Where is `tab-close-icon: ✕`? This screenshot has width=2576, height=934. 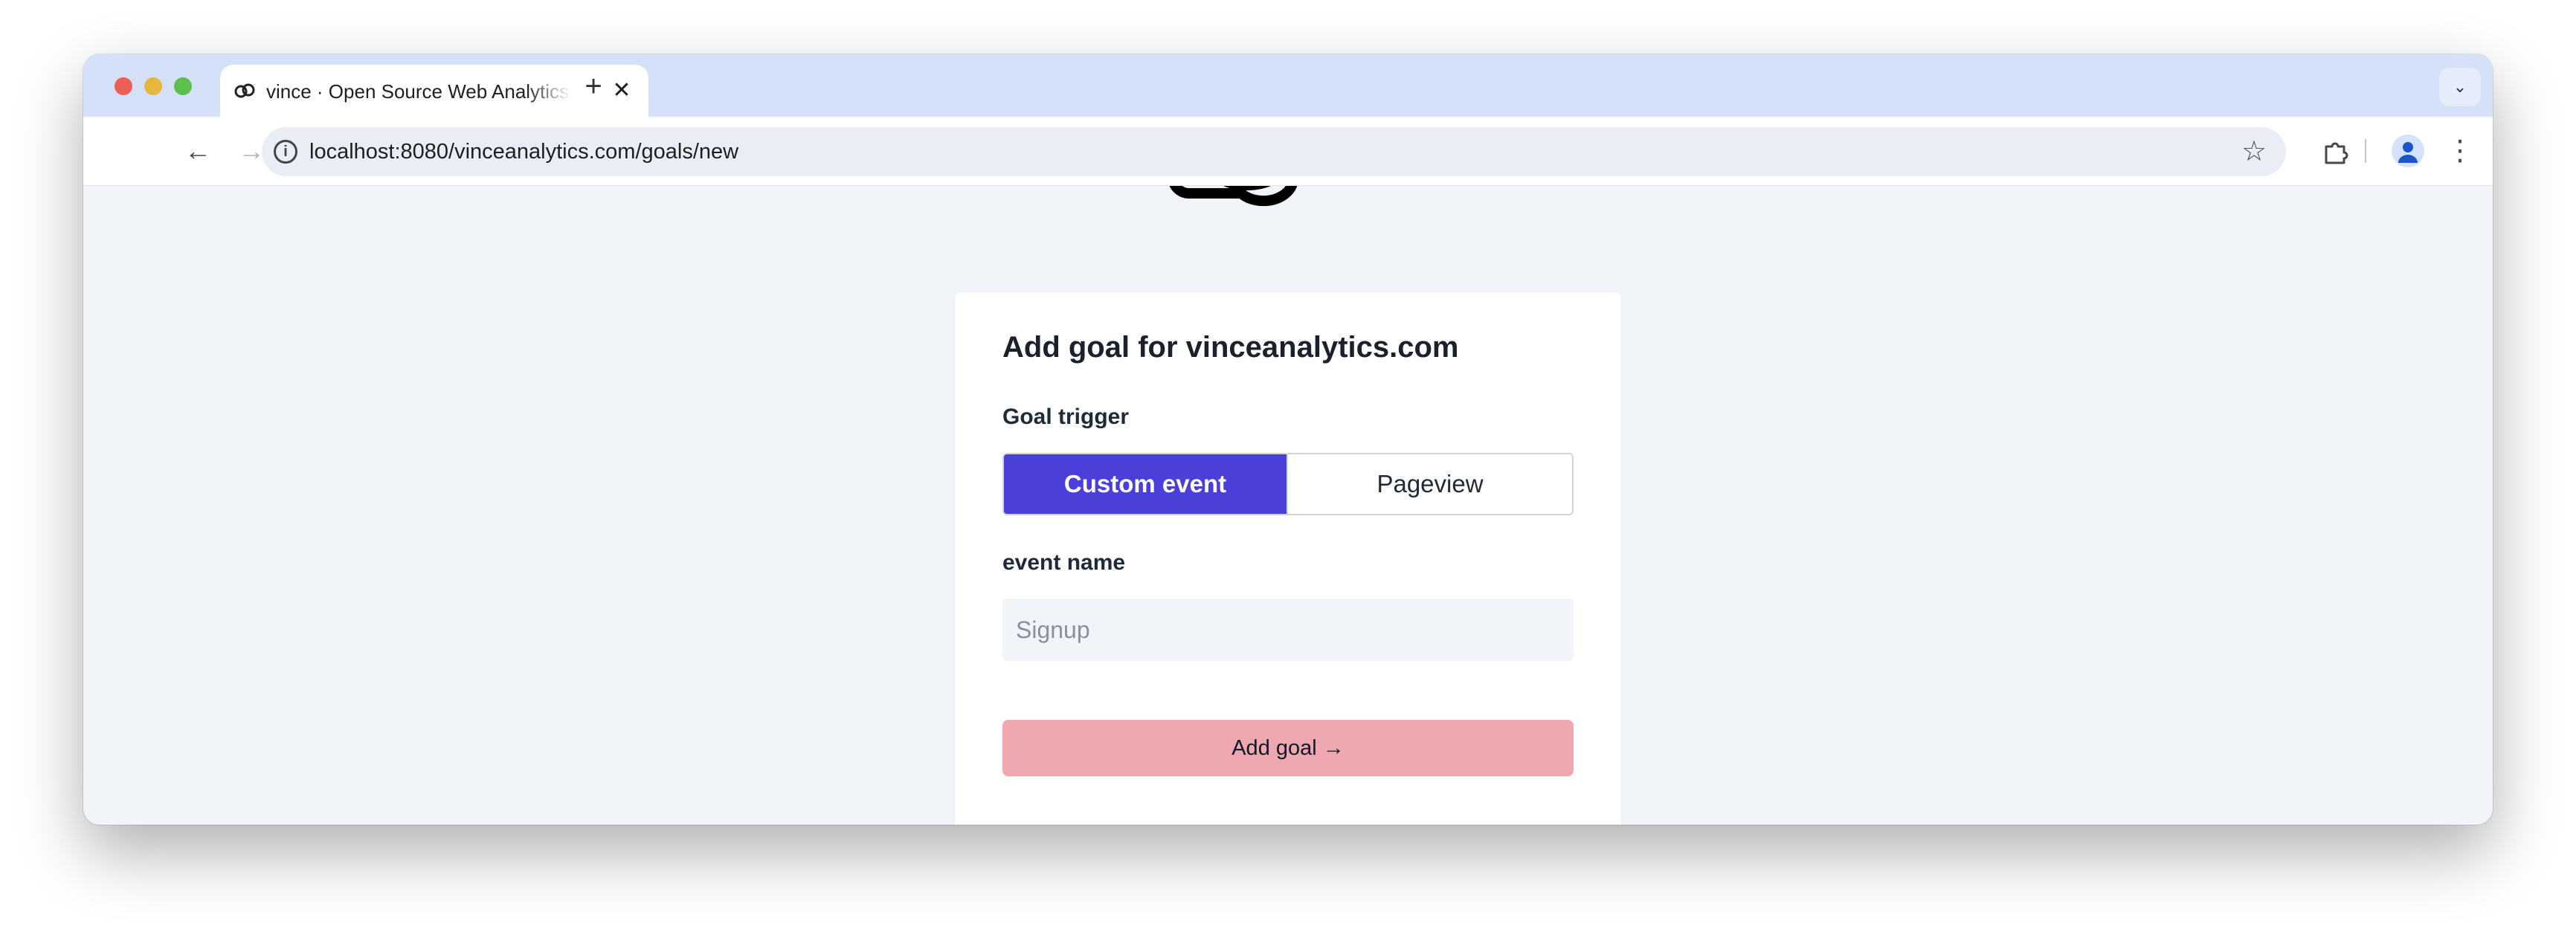 tab-close-icon: ✕ is located at coordinates (621, 90).